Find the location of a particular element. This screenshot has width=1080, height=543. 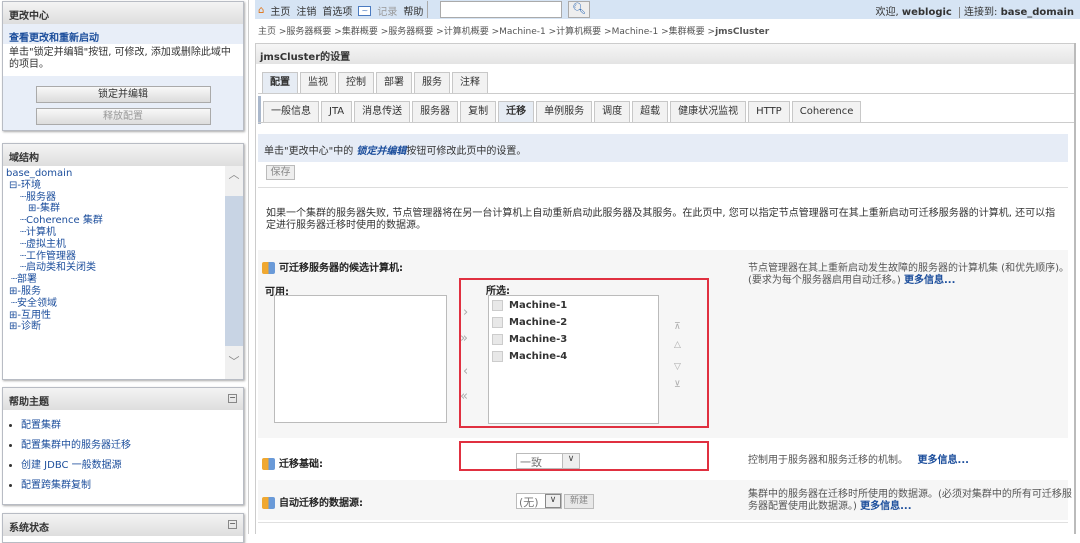

tab-3: 部署 is located at coordinates (394, 82).